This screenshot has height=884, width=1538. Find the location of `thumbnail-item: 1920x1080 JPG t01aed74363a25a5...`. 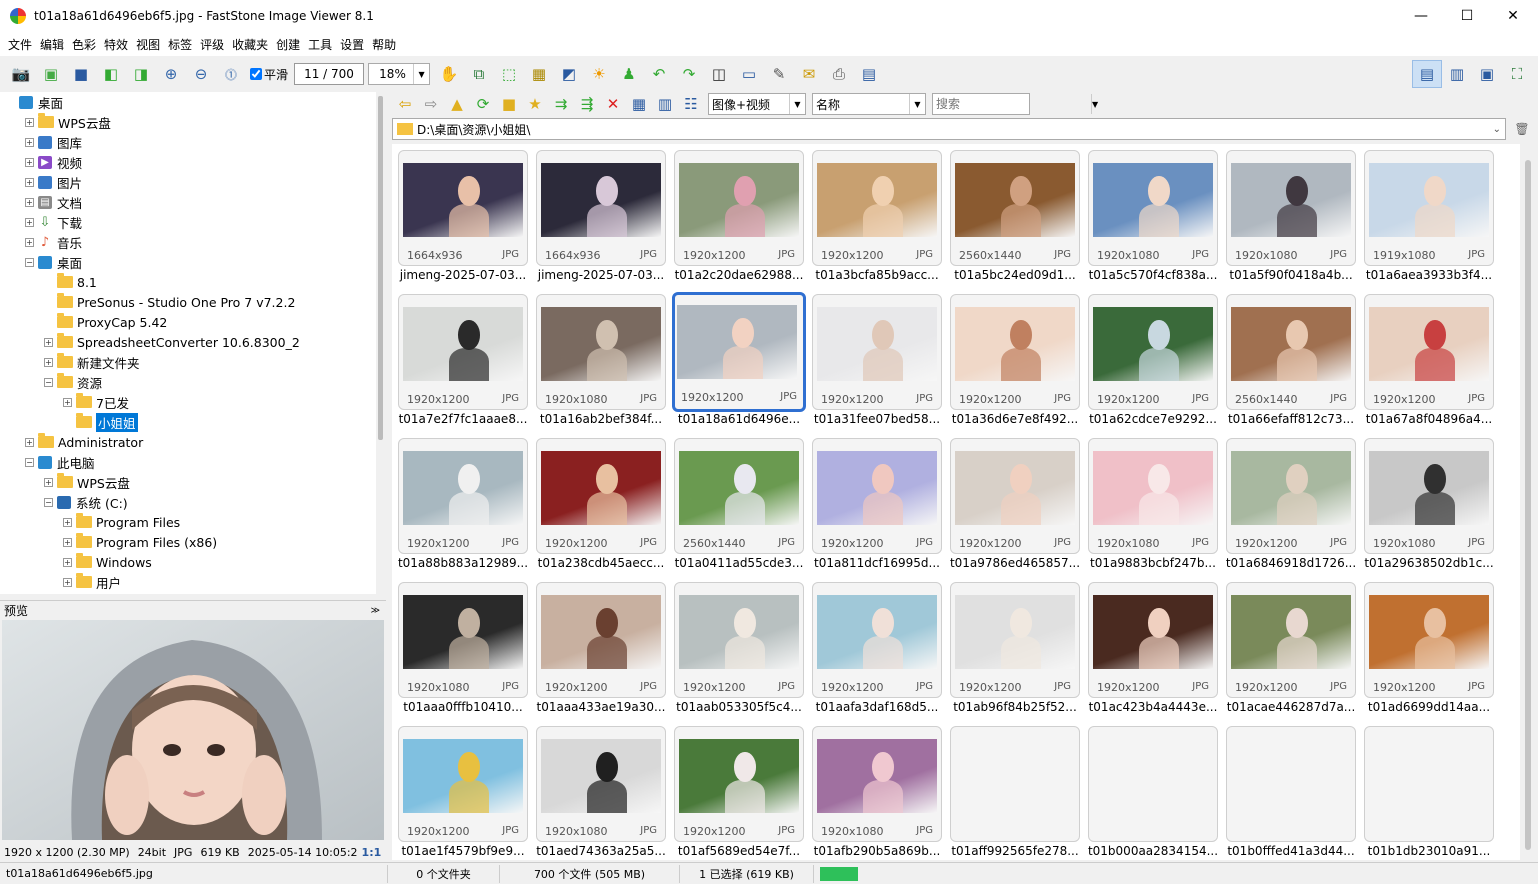

thumbnail-item: 1920x1080 JPG t01aed74363a25a5... is located at coordinates (598, 789).